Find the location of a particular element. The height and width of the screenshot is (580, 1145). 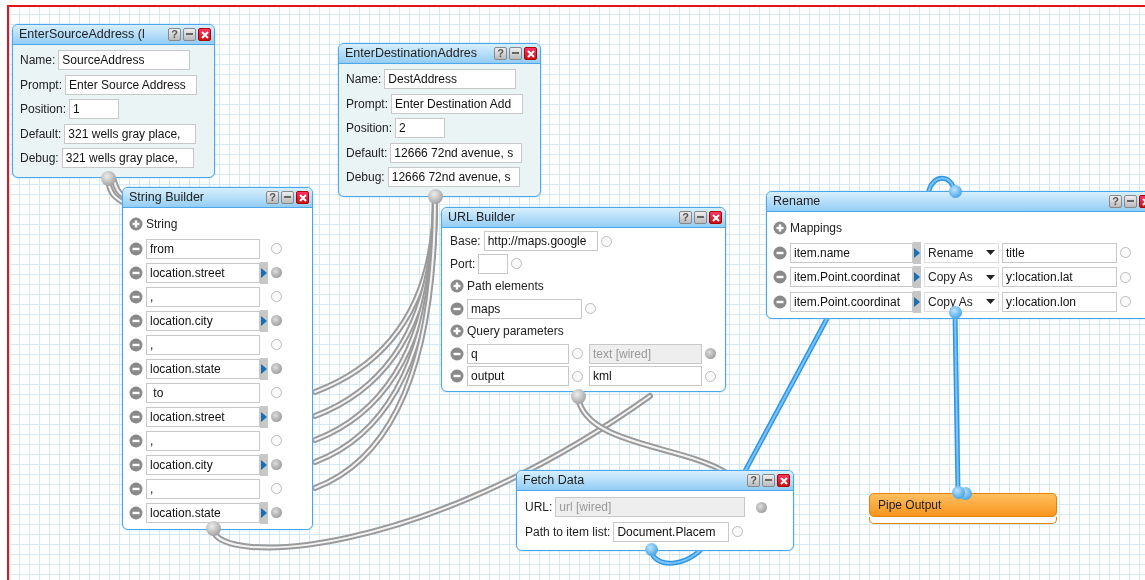

input-field: y:location.lat is located at coordinates (1059, 277).